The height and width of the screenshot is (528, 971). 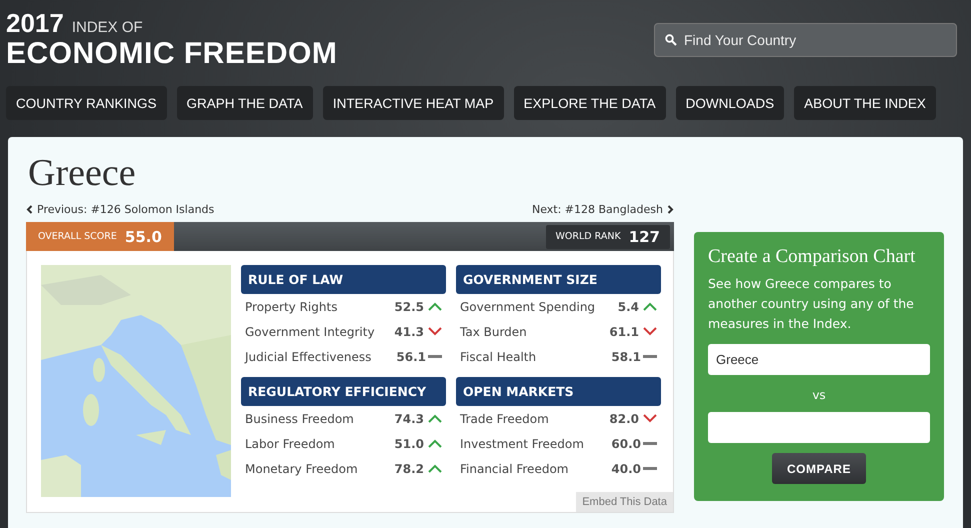 What do you see at coordinates (819, 359) in the screenshot?
I see `first-country-field: Greece` at bounding box center [819, 359].